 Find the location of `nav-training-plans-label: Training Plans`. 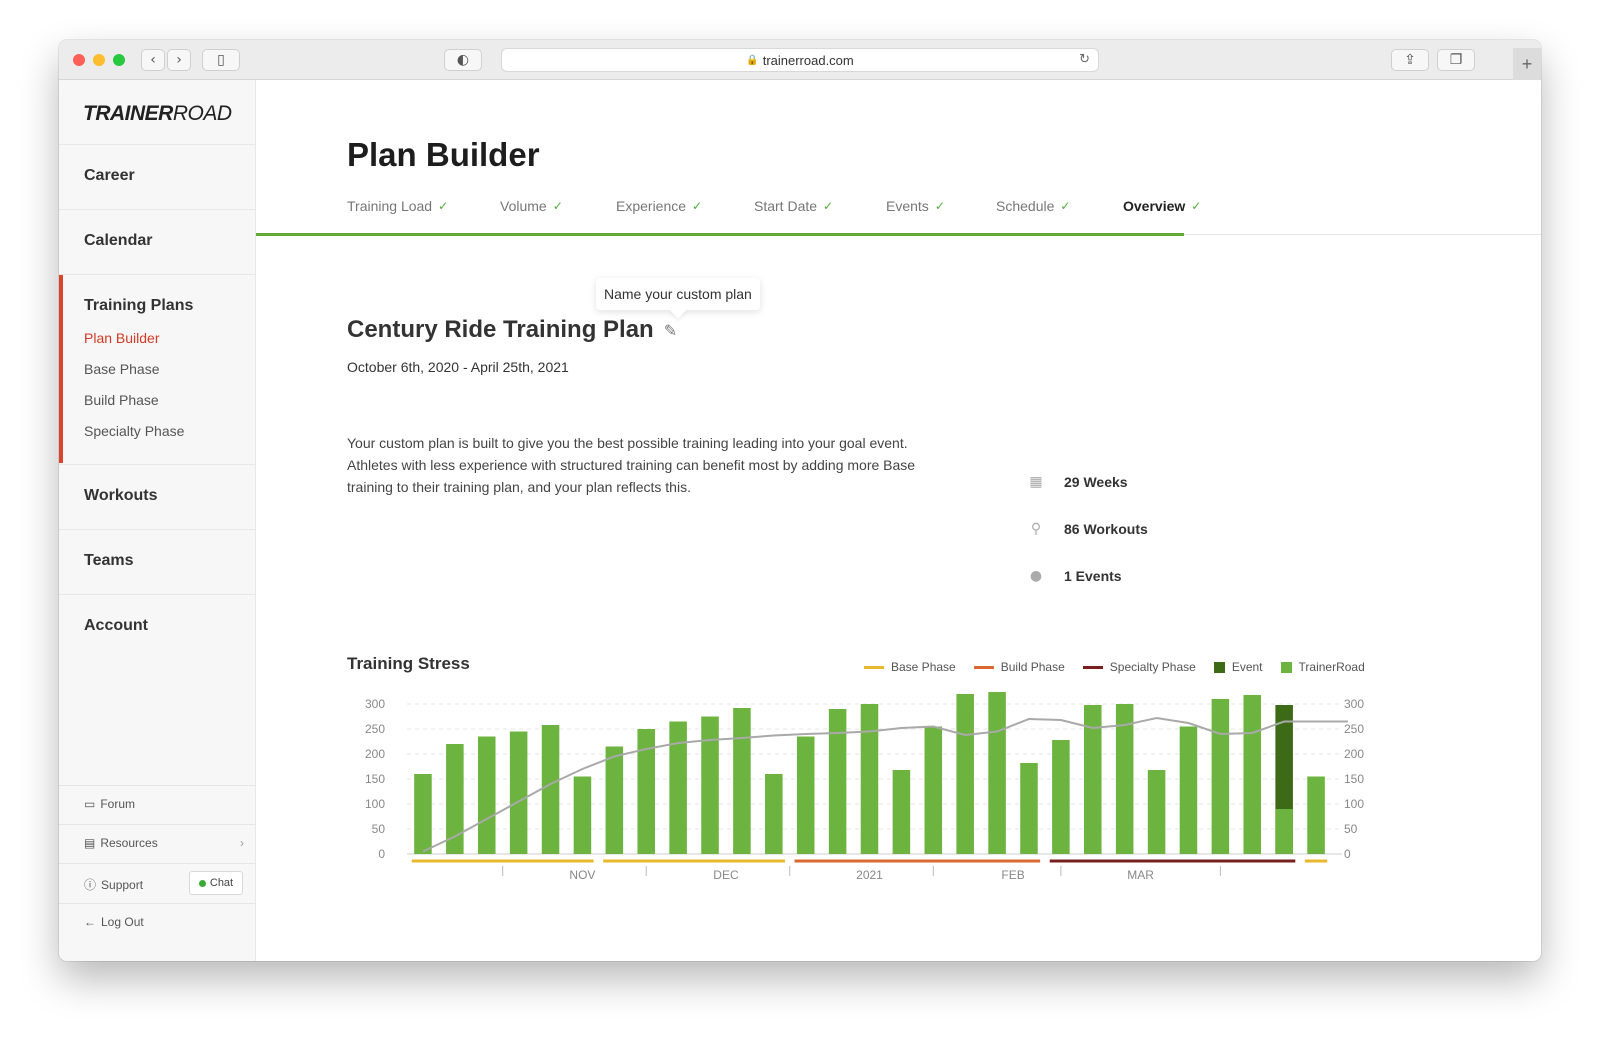

nav-training-plans-label: Training Plans is located at coordinates (138, 306).